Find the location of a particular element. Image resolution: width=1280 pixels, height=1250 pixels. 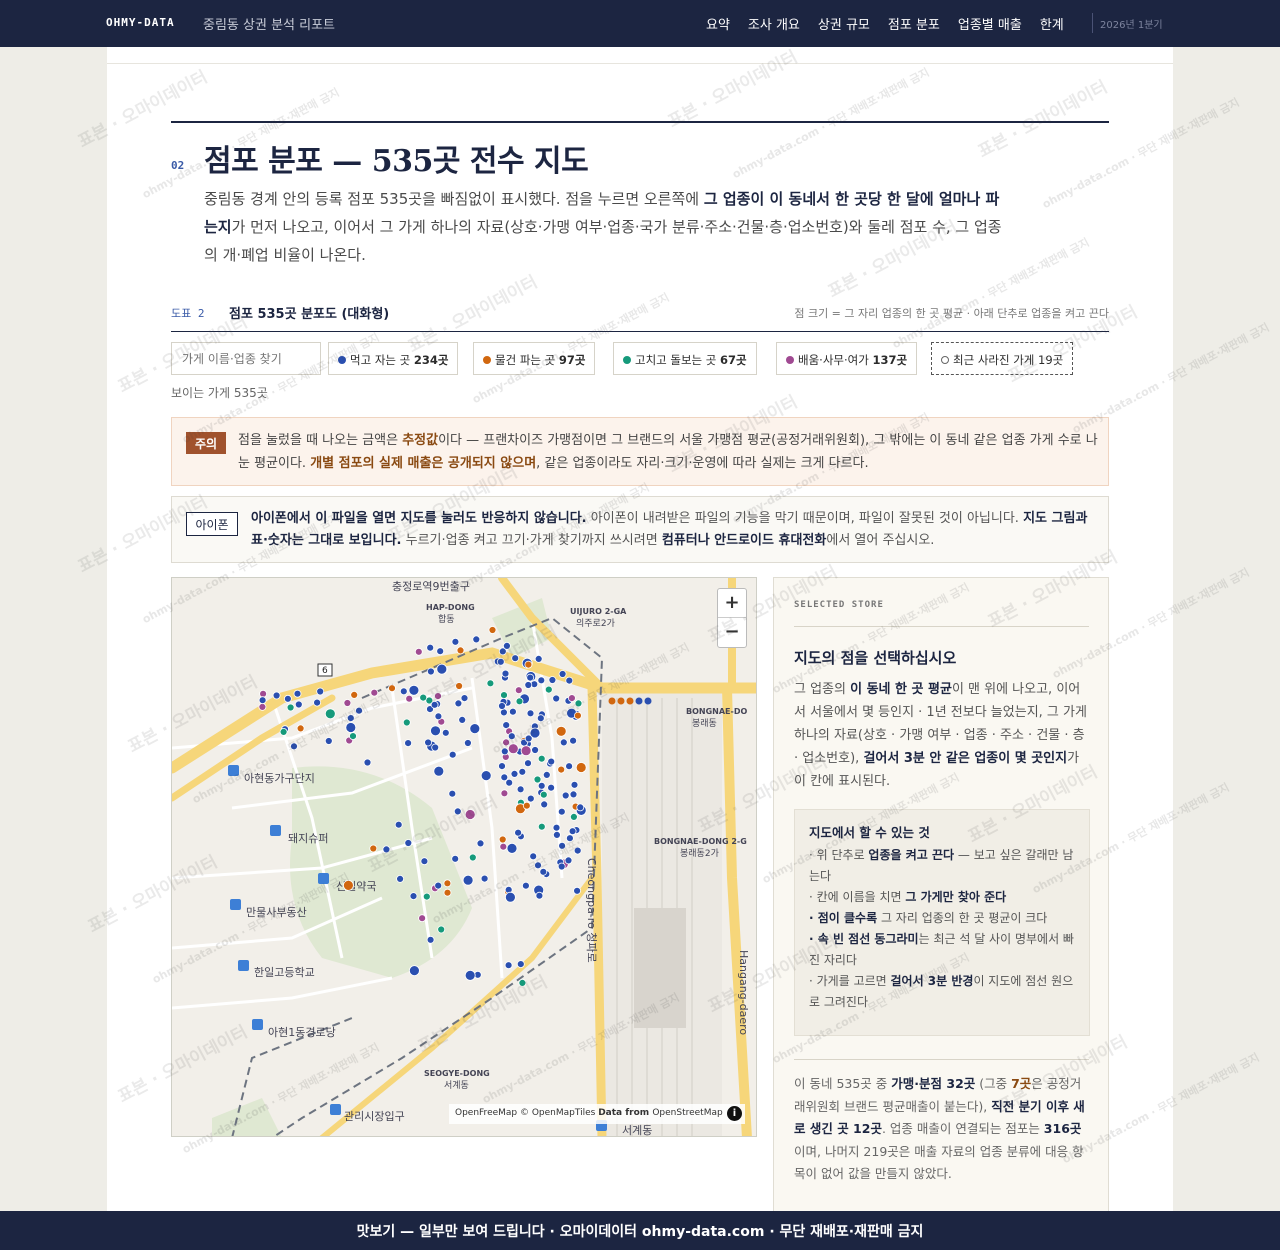

nav-item-limits: 한계 is located at coordinates (1052, 23).